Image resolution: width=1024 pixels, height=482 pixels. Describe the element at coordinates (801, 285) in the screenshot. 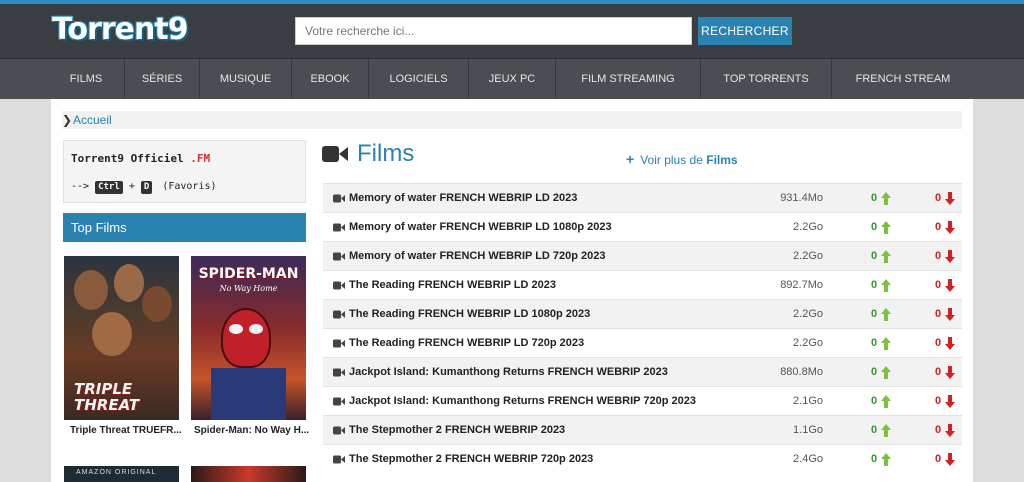

I see `torrent-size: 892.7Mo` at that location.